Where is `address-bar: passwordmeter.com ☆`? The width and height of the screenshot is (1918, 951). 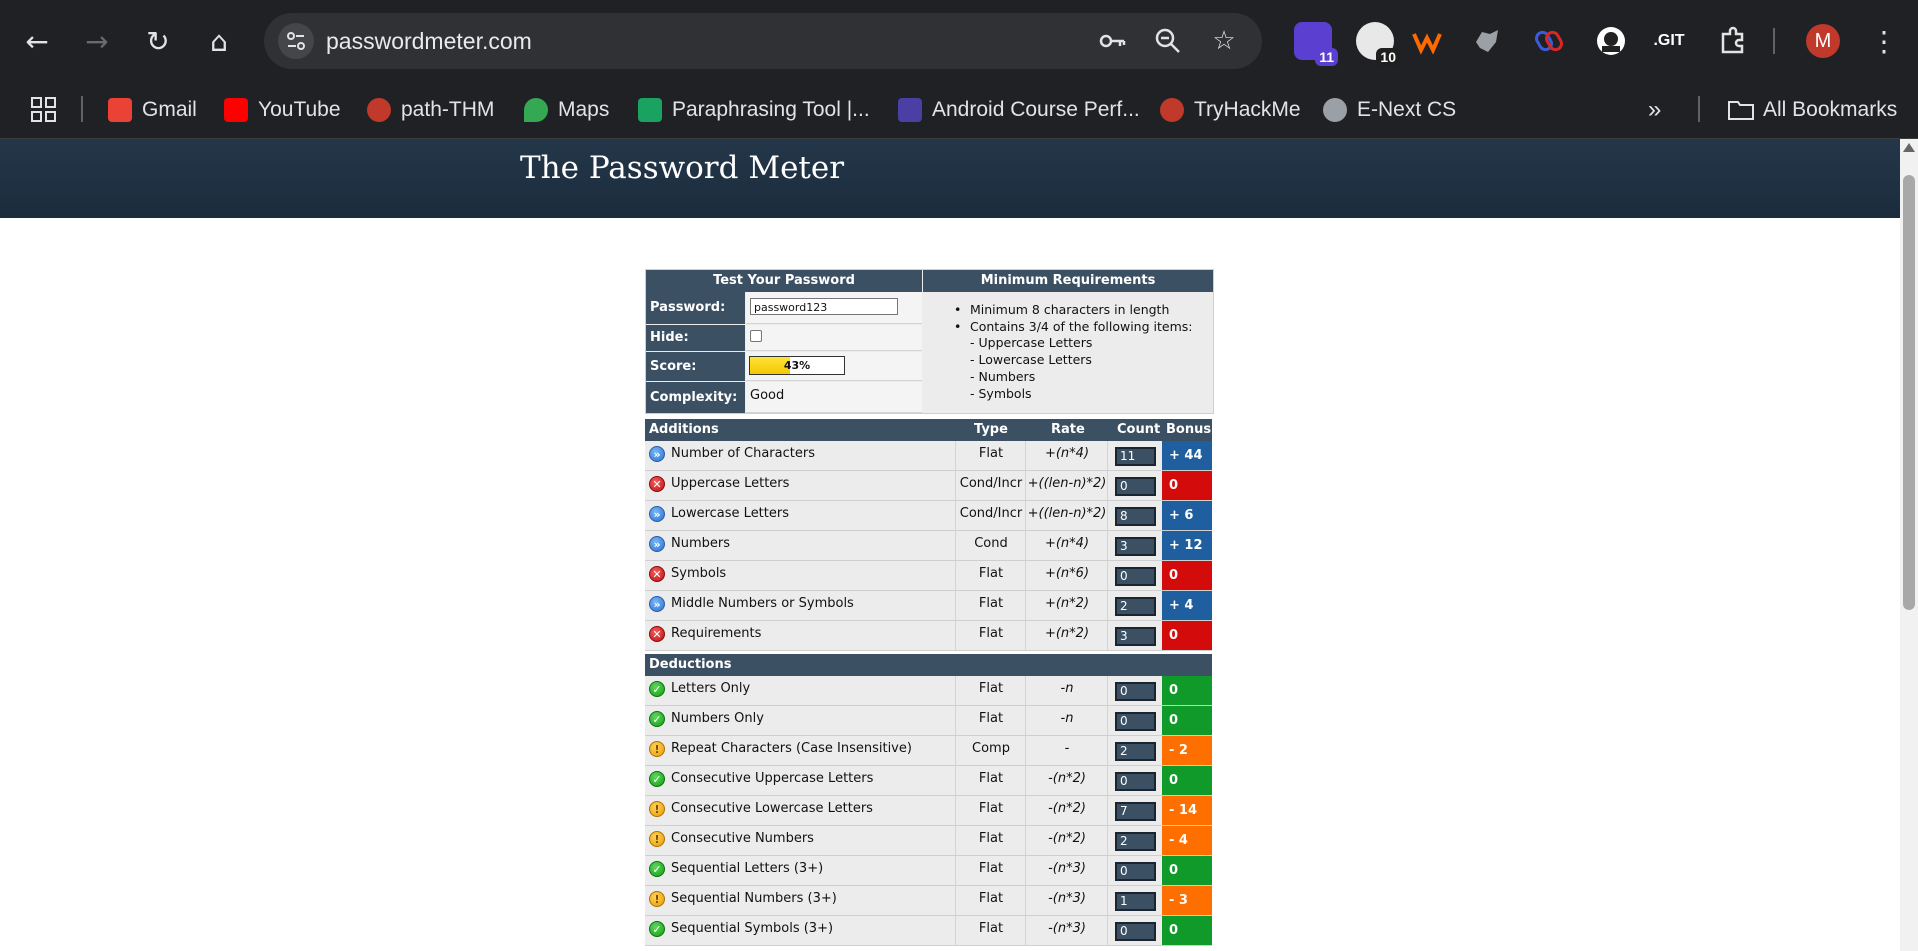 address-bar: passwordmeter.com ☆ is located at coordinates (763, 41).